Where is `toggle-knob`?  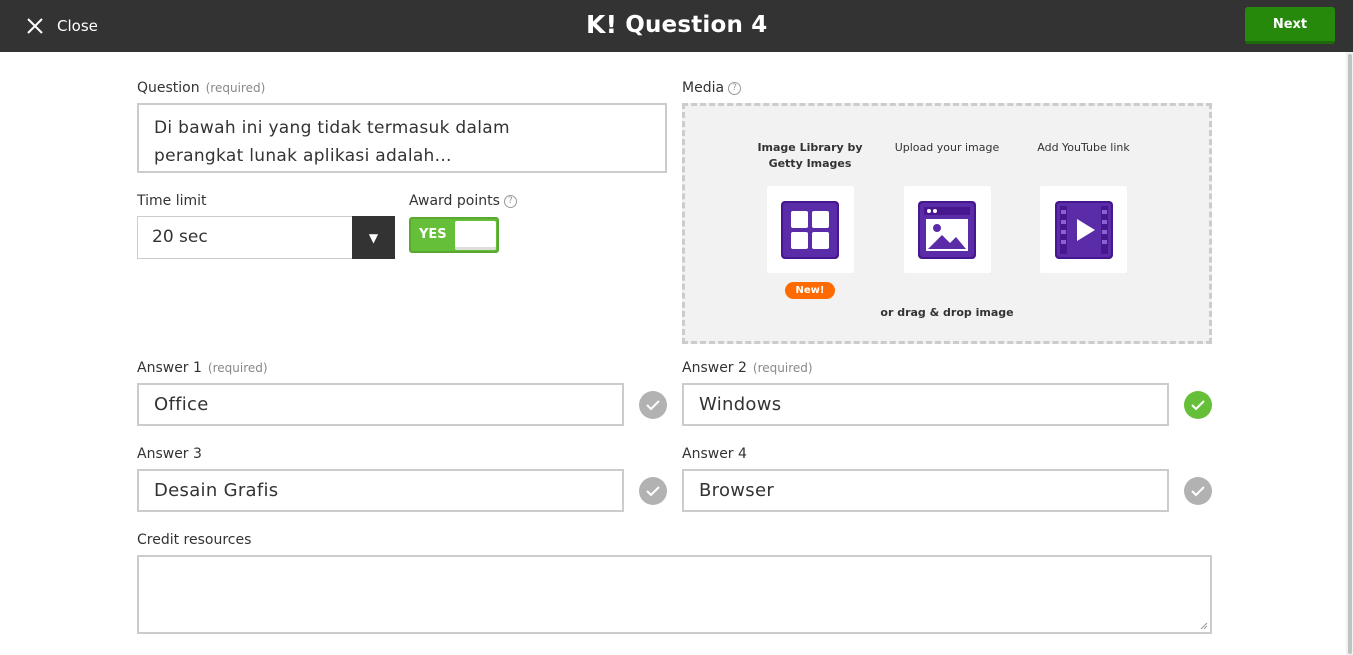 toggle-knob is located at coordinates (475, 235).